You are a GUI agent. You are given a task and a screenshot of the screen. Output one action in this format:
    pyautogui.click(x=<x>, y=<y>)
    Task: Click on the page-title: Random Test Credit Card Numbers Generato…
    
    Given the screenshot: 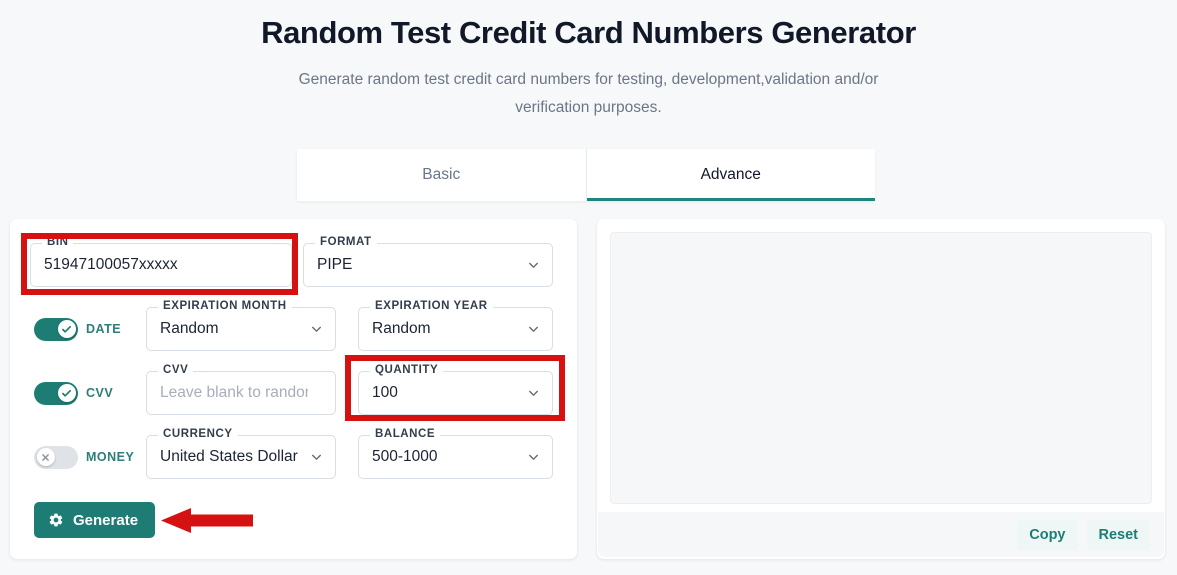 What is the action you would take?
    pyautogui.click(x=588, y=32)
    